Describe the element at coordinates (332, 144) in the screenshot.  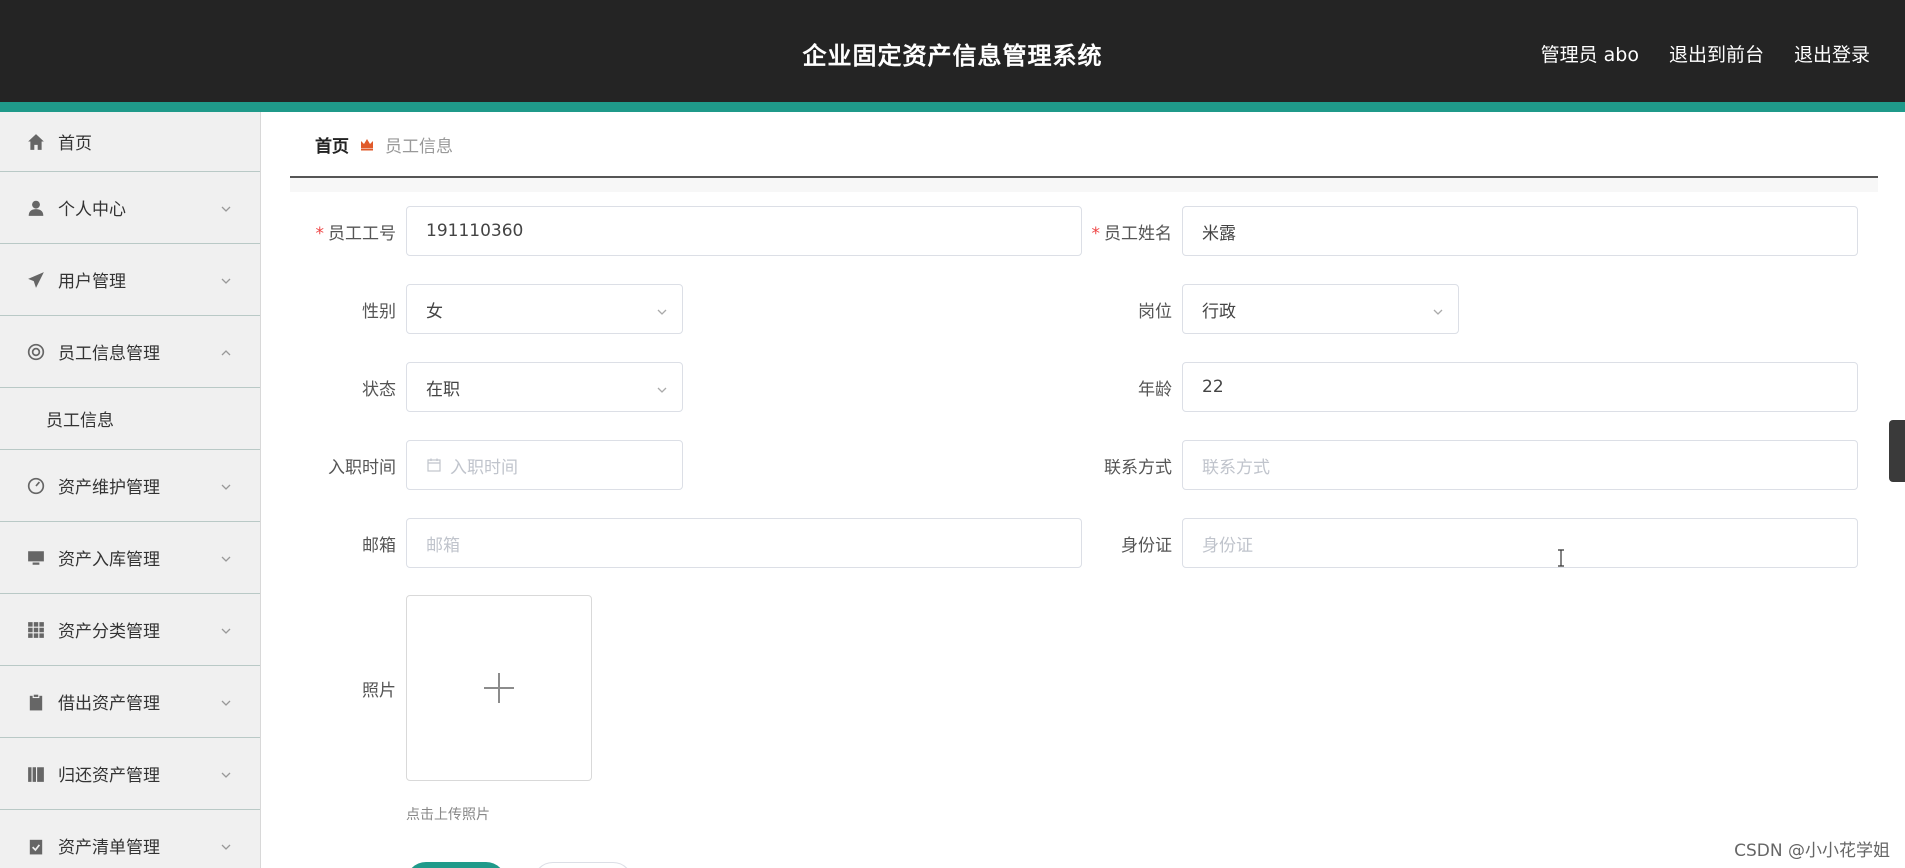
I see `breadcrumb-home: 首页` at that location.